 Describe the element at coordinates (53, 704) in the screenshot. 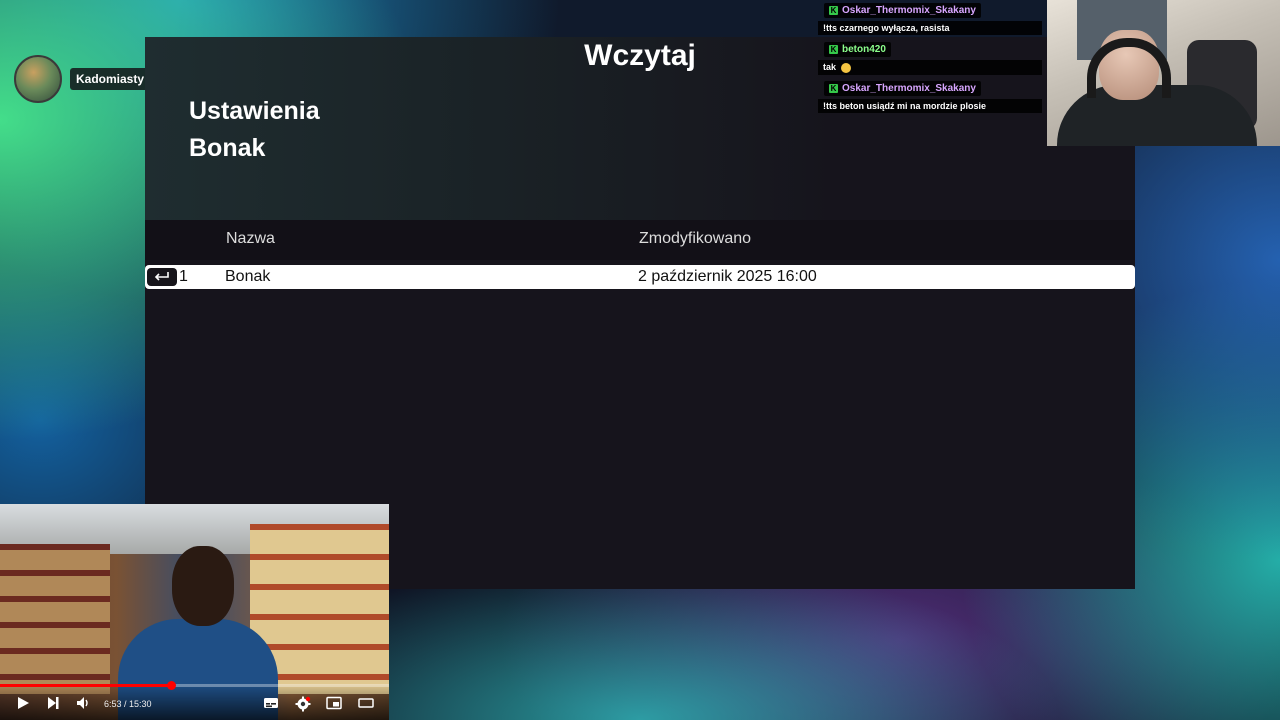

I see `next-icon` at that location.